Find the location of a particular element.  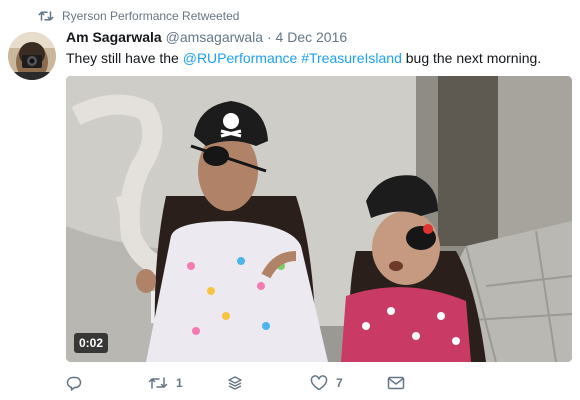

like-button: 7 is located at coordinates (326, 383).